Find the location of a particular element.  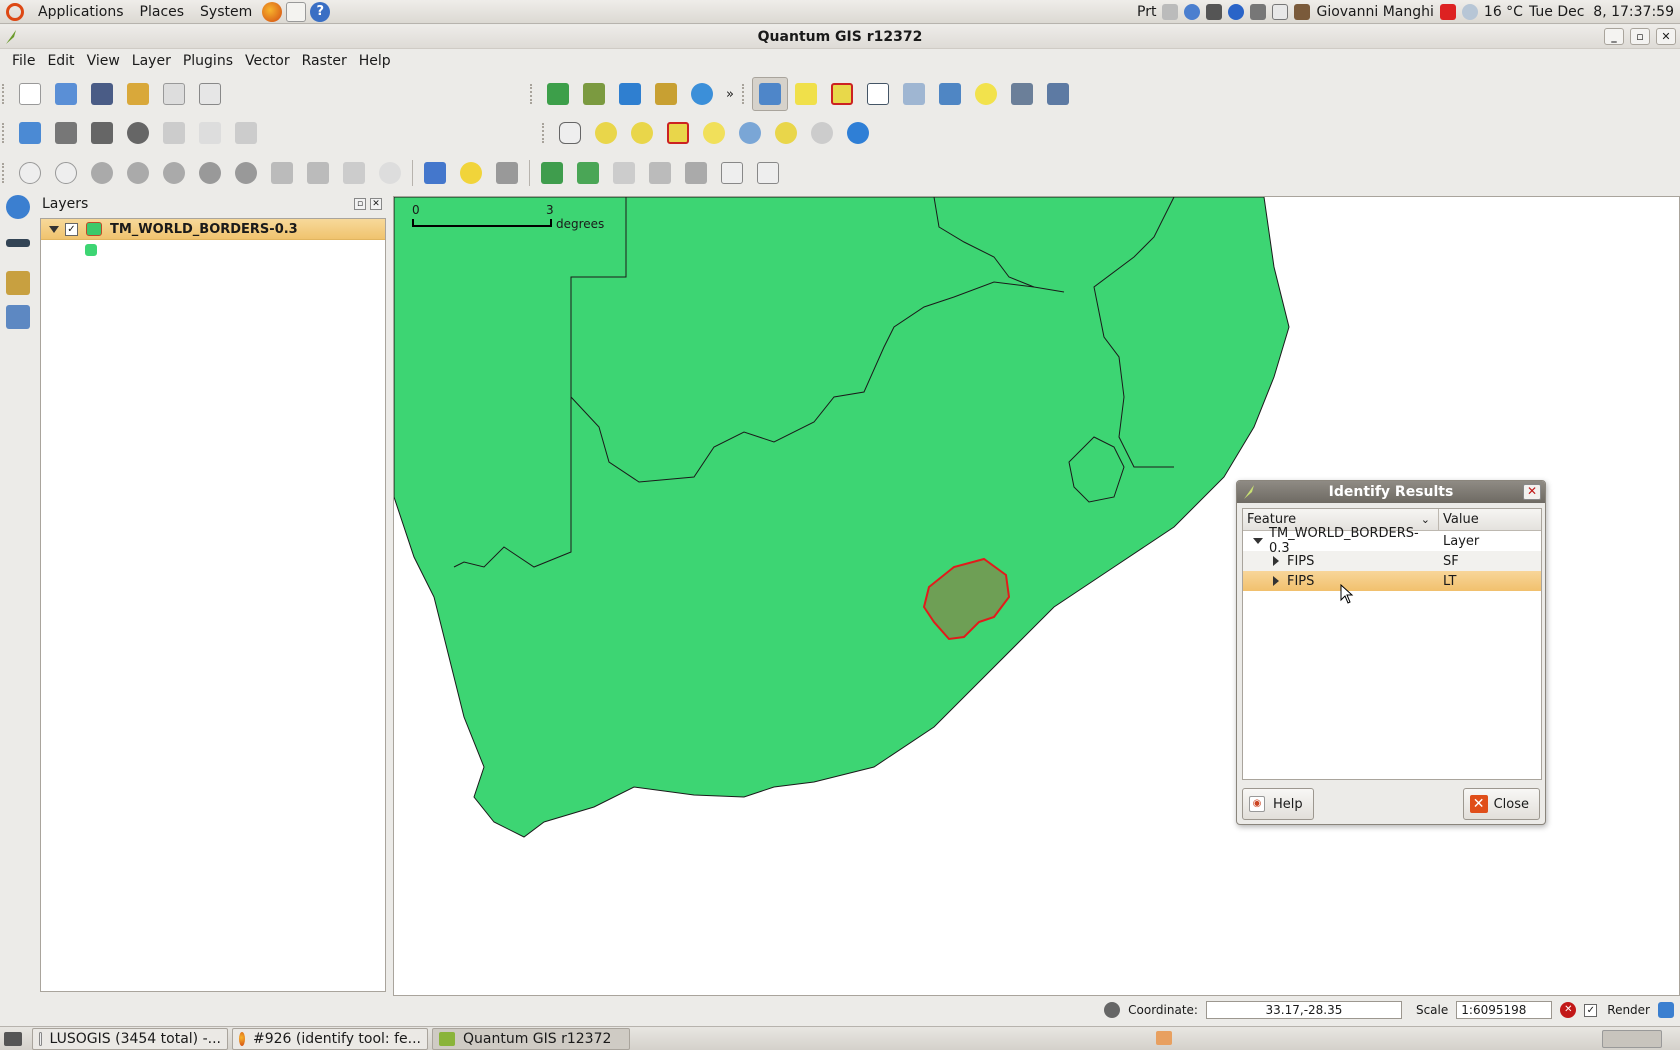

zoom-last-button is located at coordinates (786, 133).